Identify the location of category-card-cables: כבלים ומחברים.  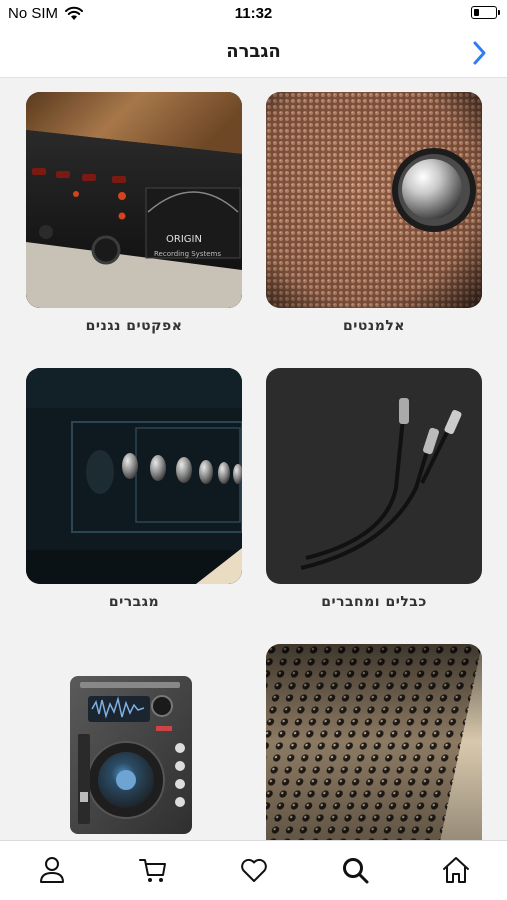
(374, 489).